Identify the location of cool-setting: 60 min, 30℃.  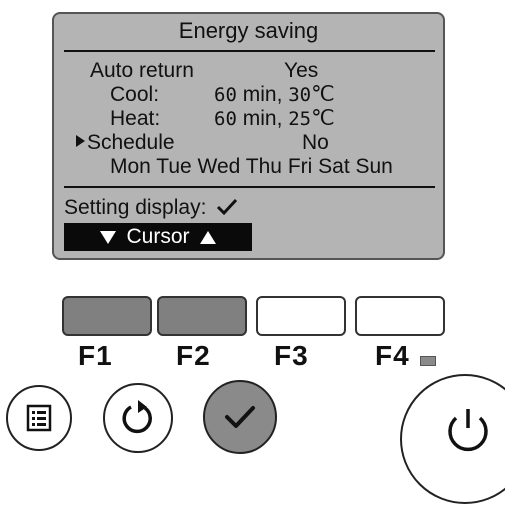
(274, 95).